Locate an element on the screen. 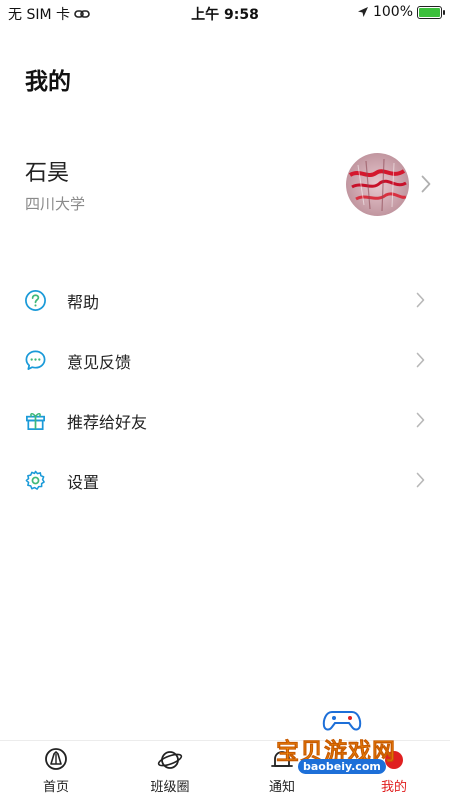 This screenshot has height=800, width=450. status-right: 100% is located at coordinates (401, 12).